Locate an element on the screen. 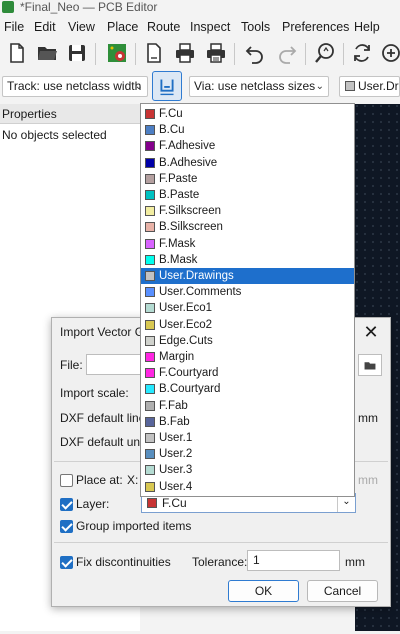 This screenshot has width=400, height=634. layer-checkbox is located at coordinates (66, 504).